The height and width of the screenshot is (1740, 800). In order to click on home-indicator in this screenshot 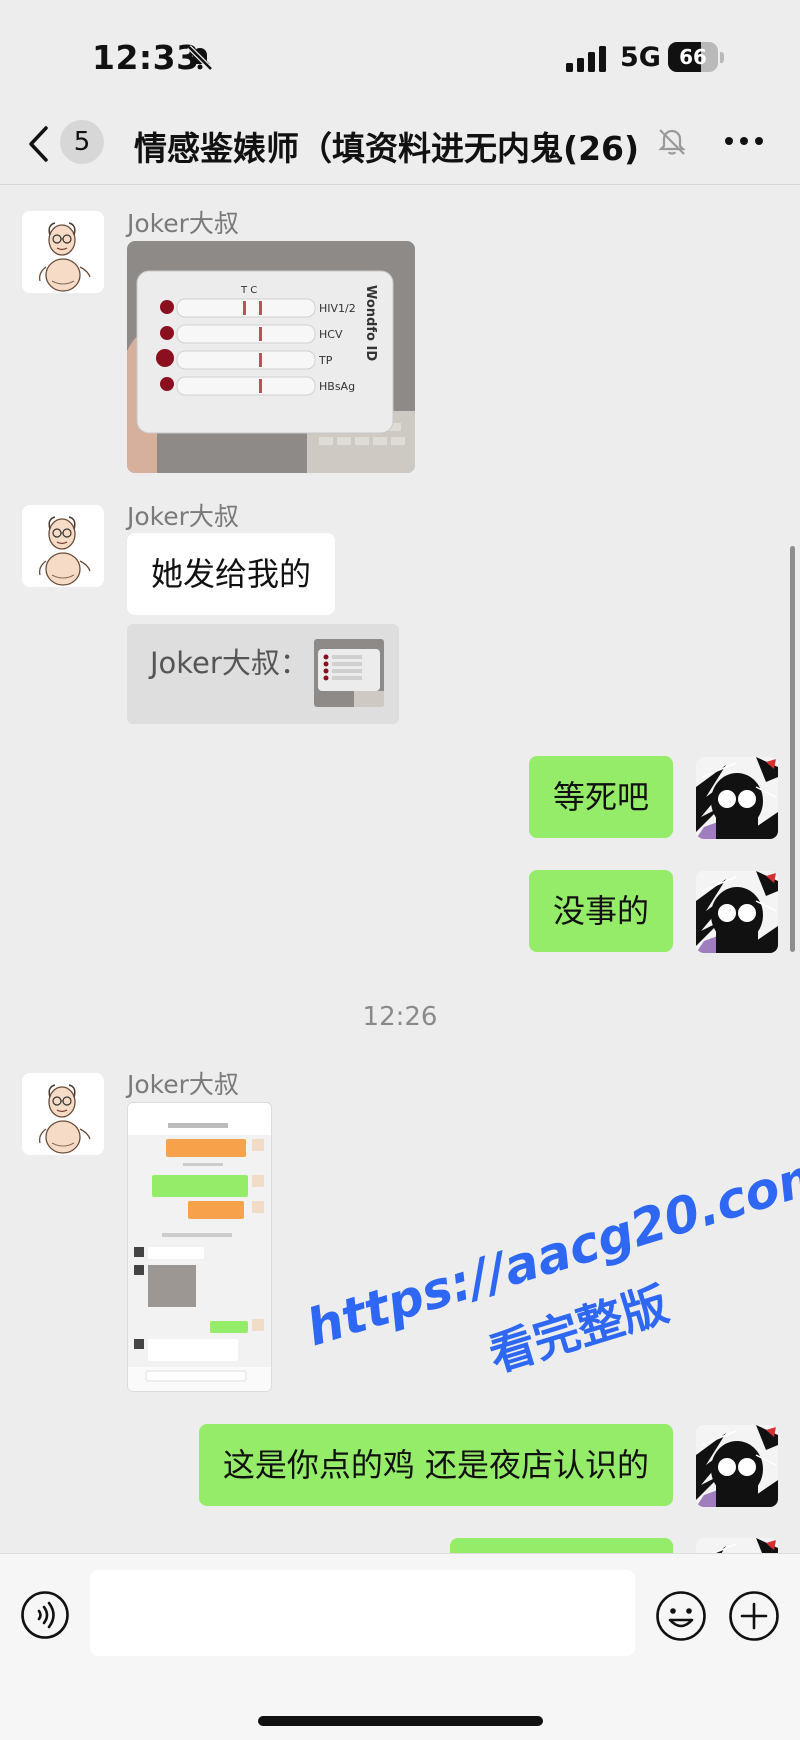, I will do `click(400, 1721)`.